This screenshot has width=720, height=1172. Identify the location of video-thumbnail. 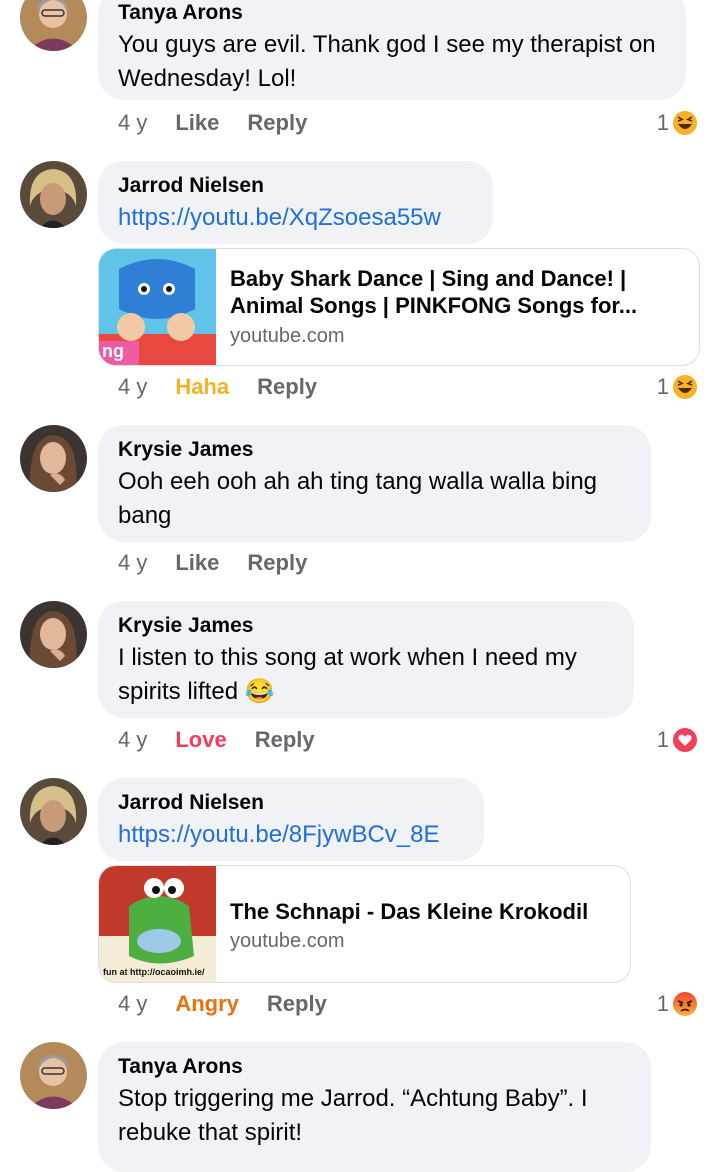
(157, 924).